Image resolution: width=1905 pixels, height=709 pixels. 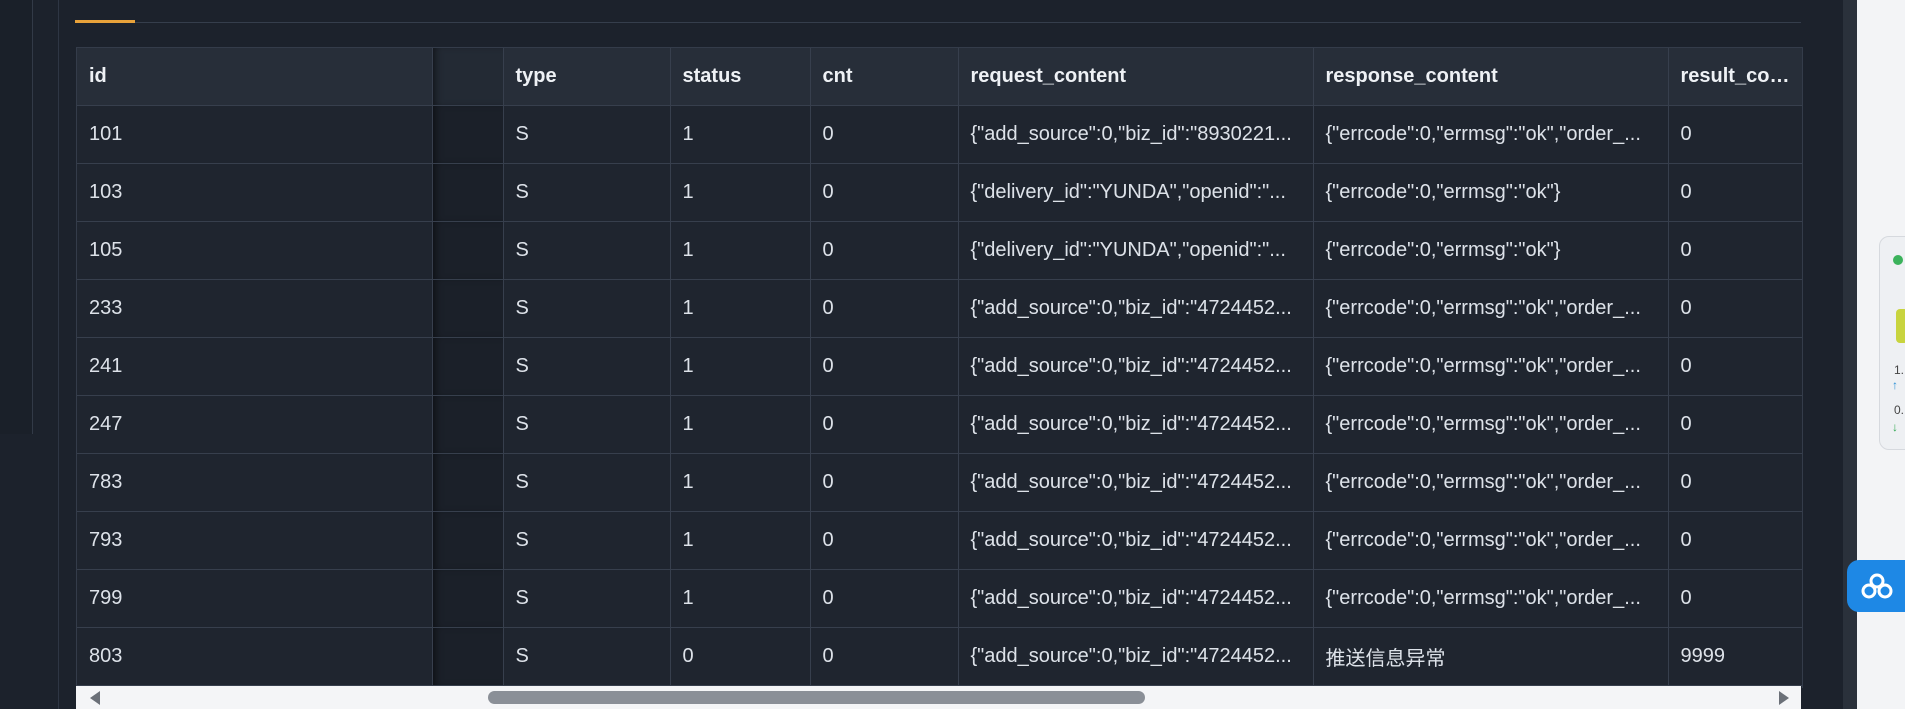 I want to click on scrollbar-thumb, so click(x=816, y=697).